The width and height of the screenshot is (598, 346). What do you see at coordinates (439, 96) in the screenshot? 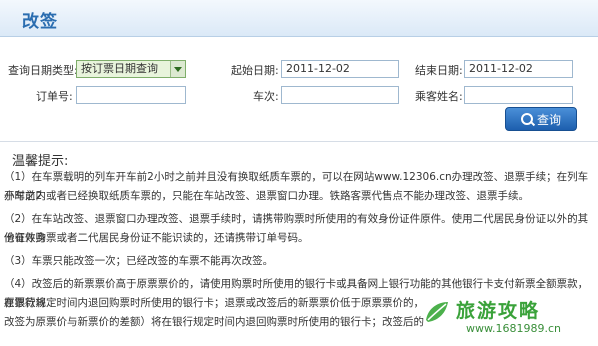
I see `passenger-label: 乘客姓名:` at bounding box center [439, 96].